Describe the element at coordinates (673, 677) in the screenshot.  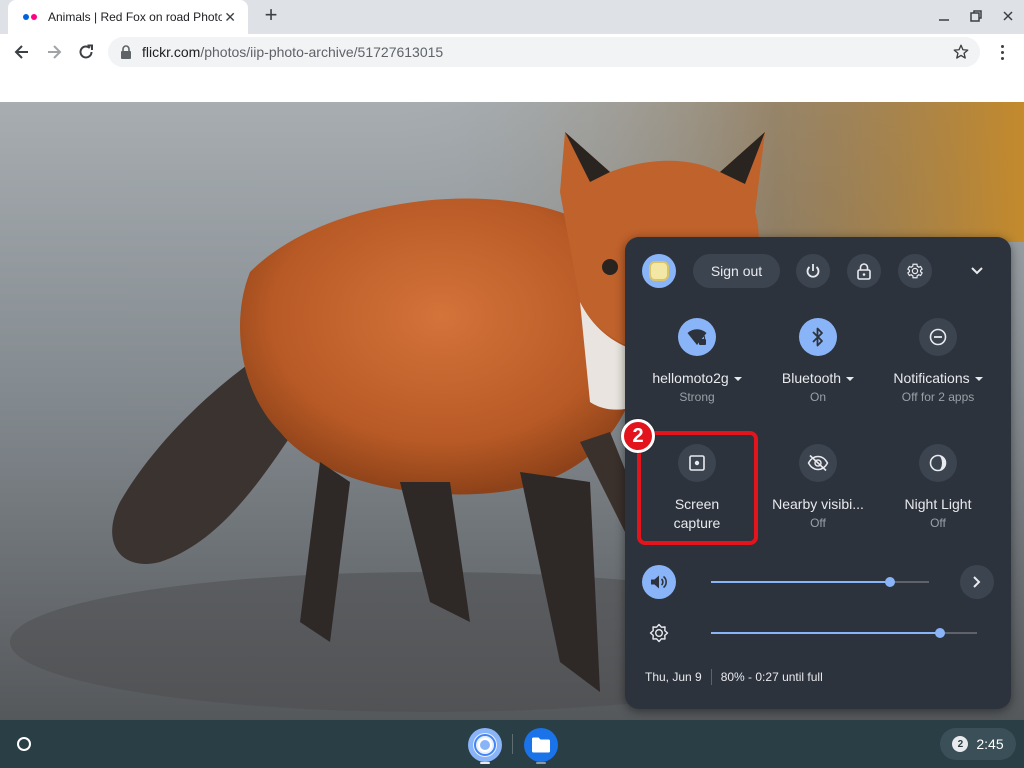
I see `date-label: Thu, Jun 9` at that location.